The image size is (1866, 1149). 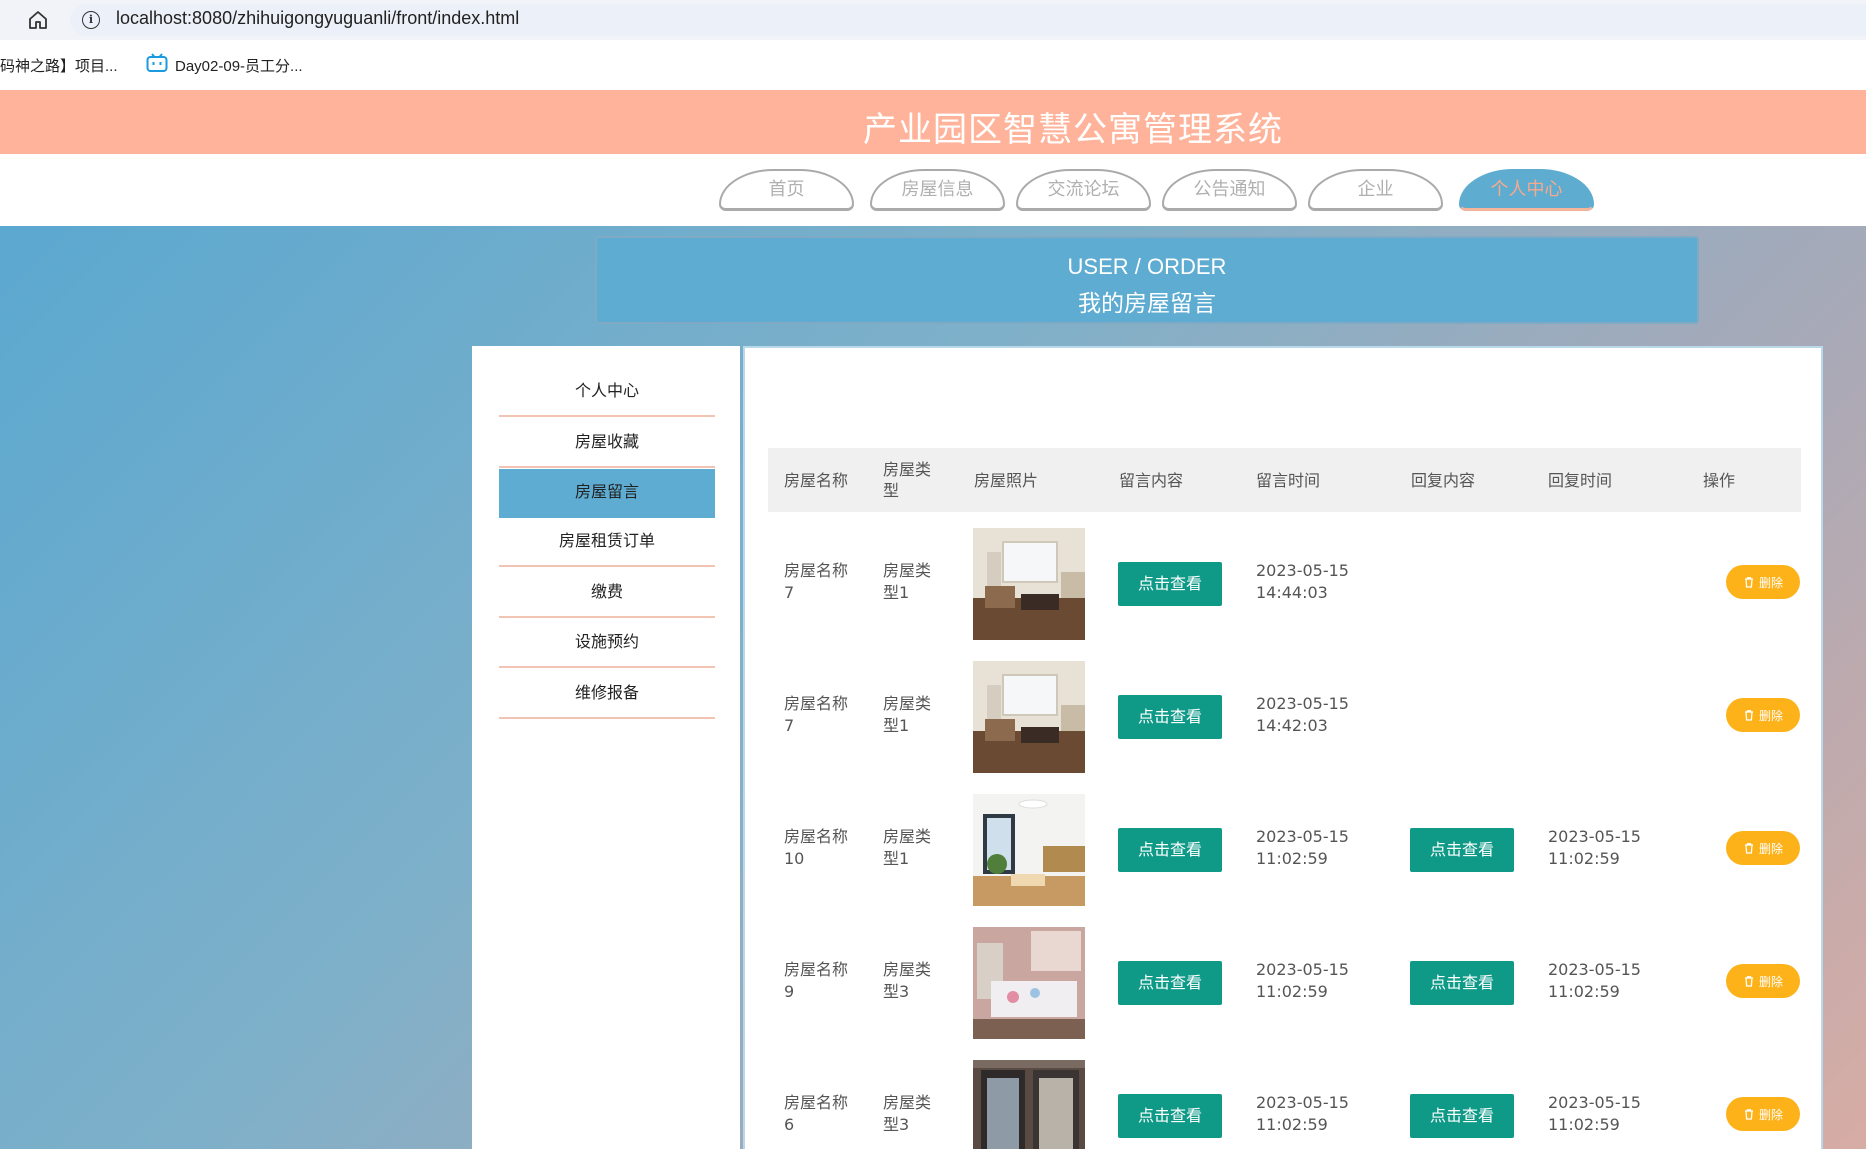 I want to click on banner-title: 我的房屋留言, so click(x=1147, y=304).